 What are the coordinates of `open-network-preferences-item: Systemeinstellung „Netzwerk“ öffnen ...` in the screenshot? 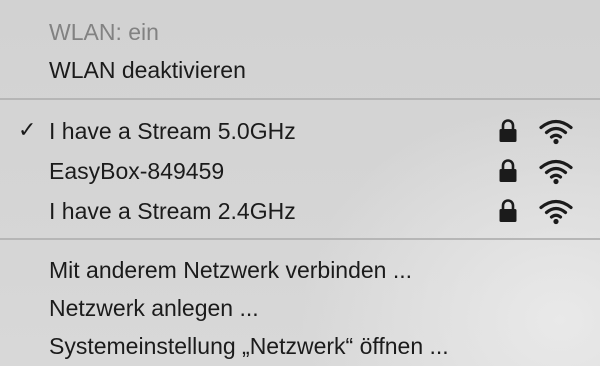 It's located at (249, 346).